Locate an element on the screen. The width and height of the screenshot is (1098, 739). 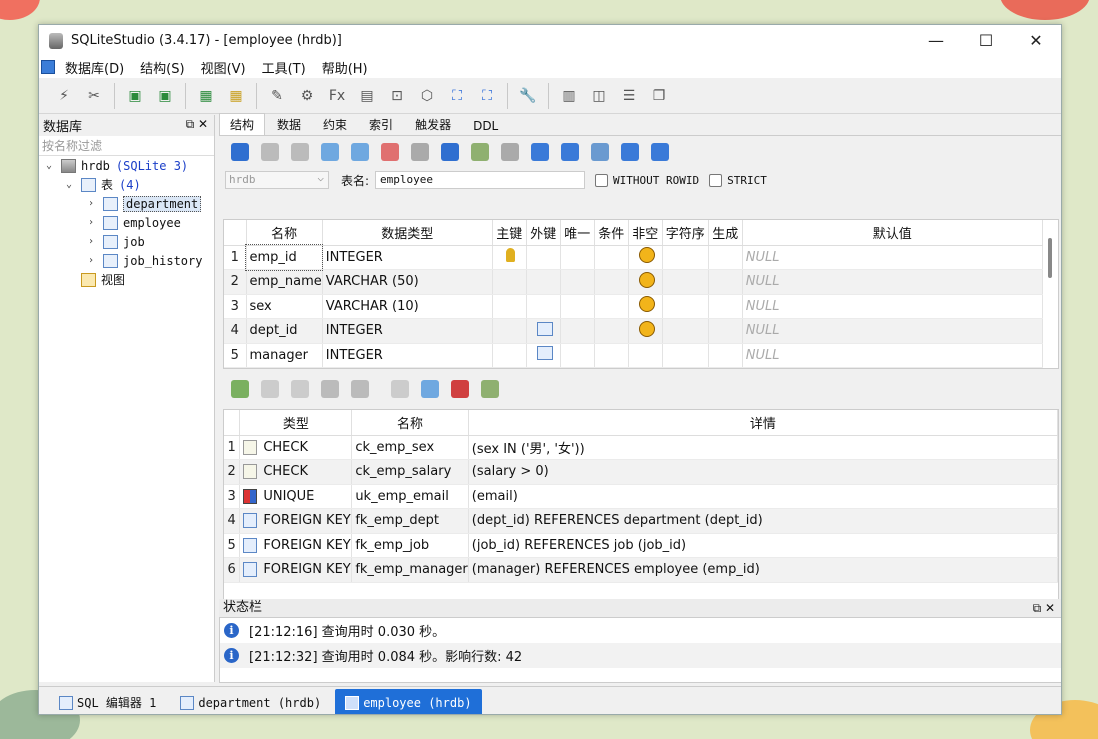
tree-tables: ⌄ 表 (4) is located at coordinates (126, 184).